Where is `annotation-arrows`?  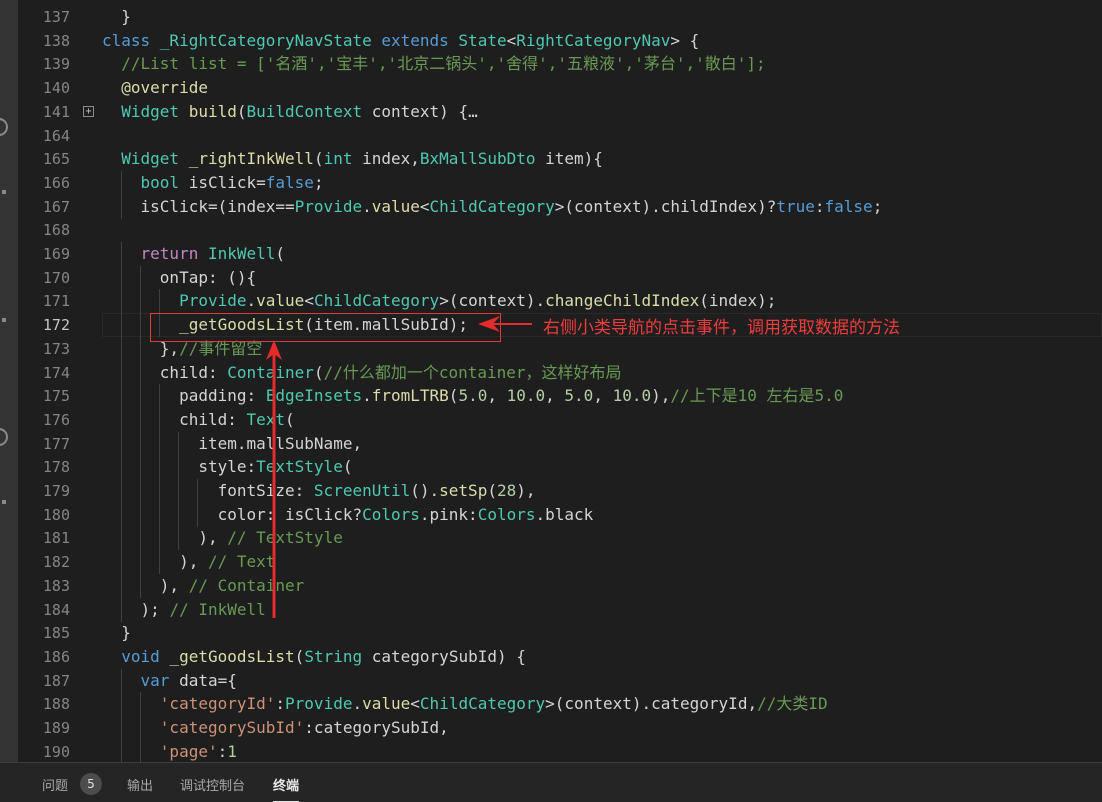 annotation-arrows is located at coordinates (399, 467).